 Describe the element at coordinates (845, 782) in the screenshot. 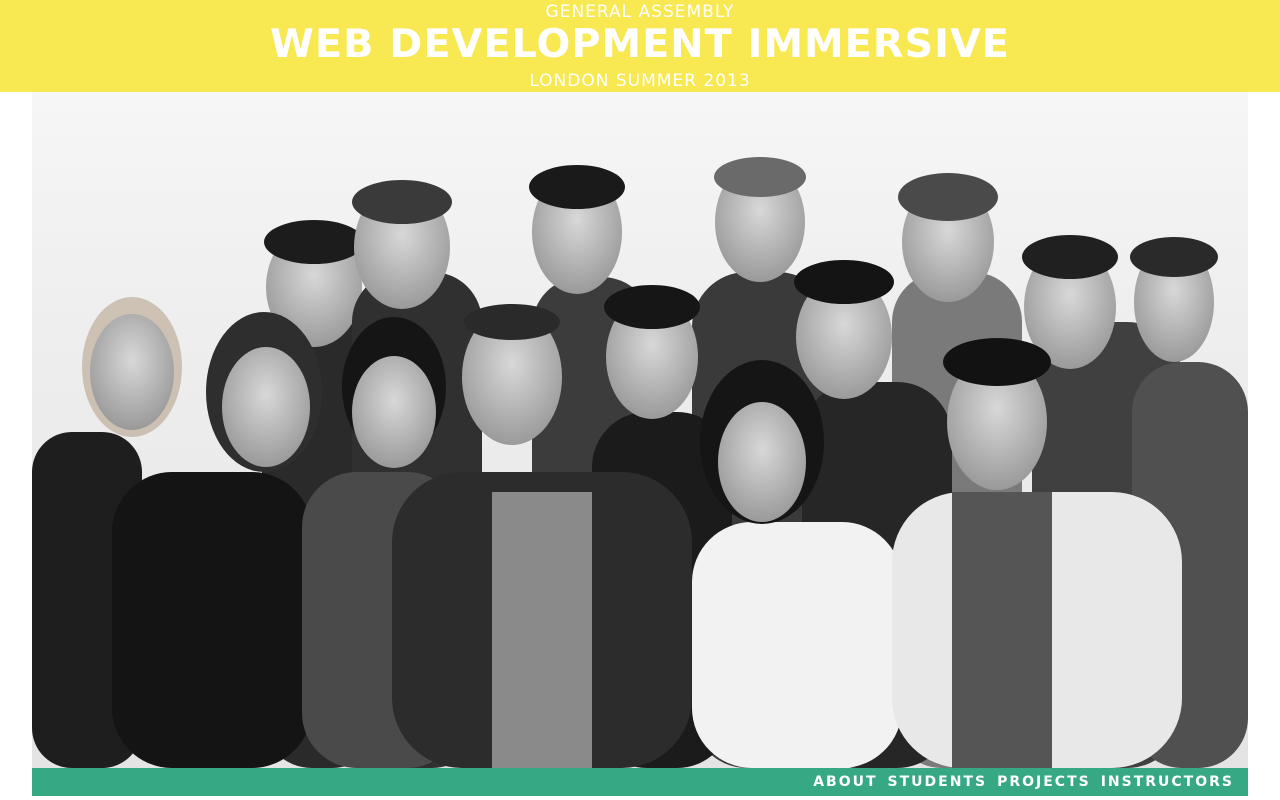

I see `nav-link-about: ABOUT` at that location.